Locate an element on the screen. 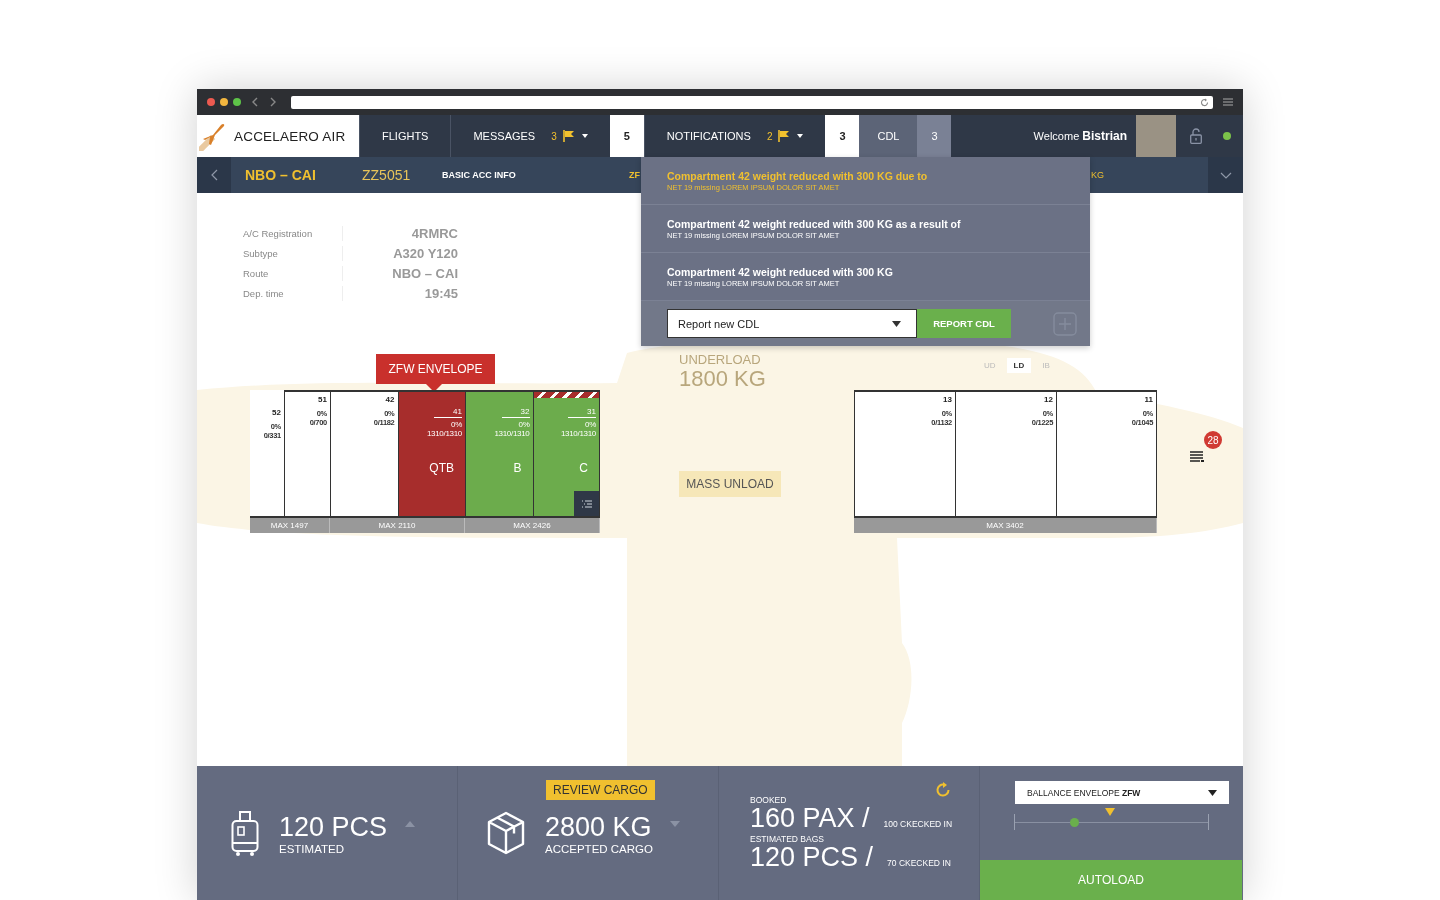 The height and width of the screenshot is (900, 1440). field-value: NBO – CAI is located at coordinates (424, 273).